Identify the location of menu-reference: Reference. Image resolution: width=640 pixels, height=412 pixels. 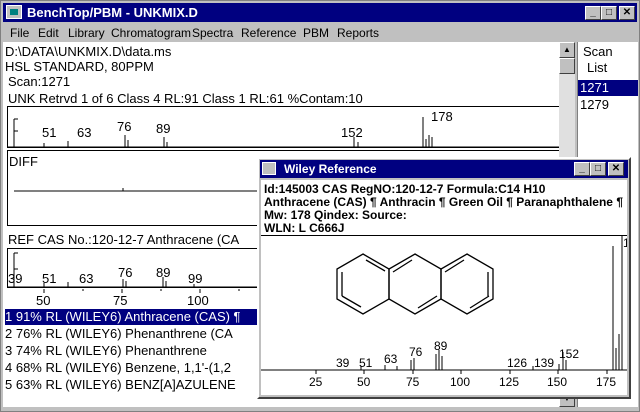
(268, 33).